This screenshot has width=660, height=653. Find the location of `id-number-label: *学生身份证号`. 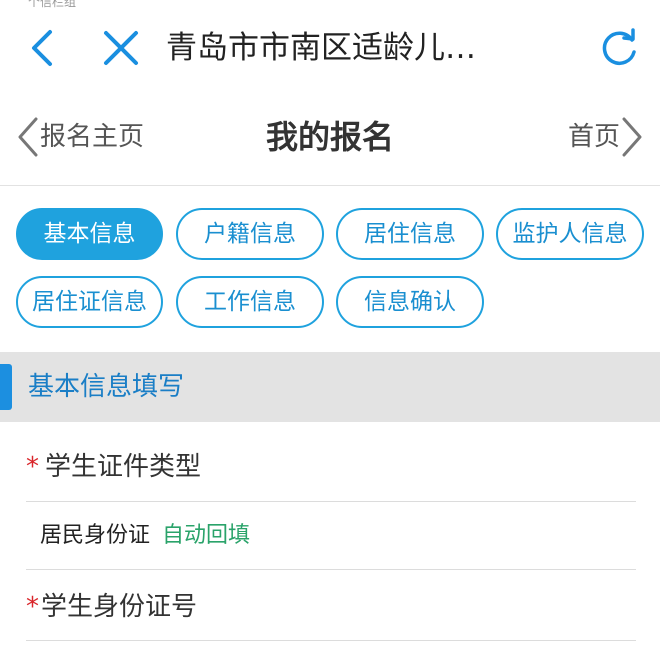

id-number-label: *学生身份证号 is located at coordinates (331, 607).